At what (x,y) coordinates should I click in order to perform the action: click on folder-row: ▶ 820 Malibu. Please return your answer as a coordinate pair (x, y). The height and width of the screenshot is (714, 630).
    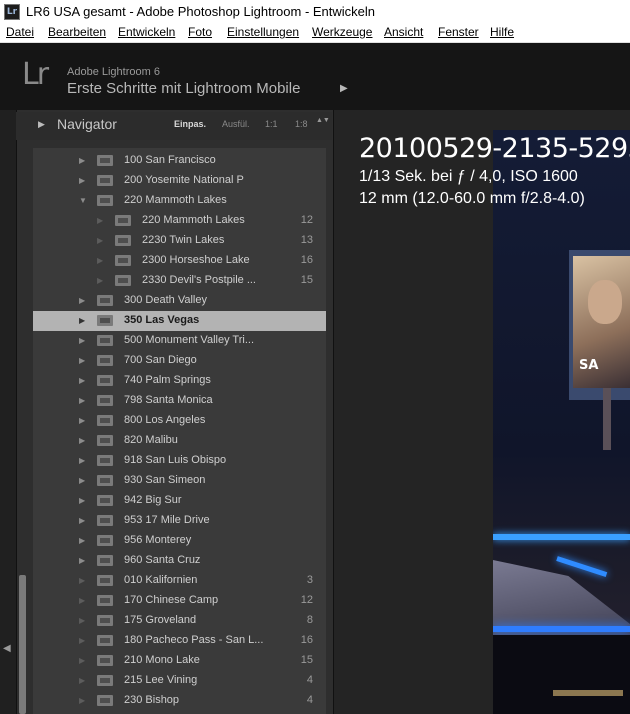
    Looking at the image, I should click on (179, 441).